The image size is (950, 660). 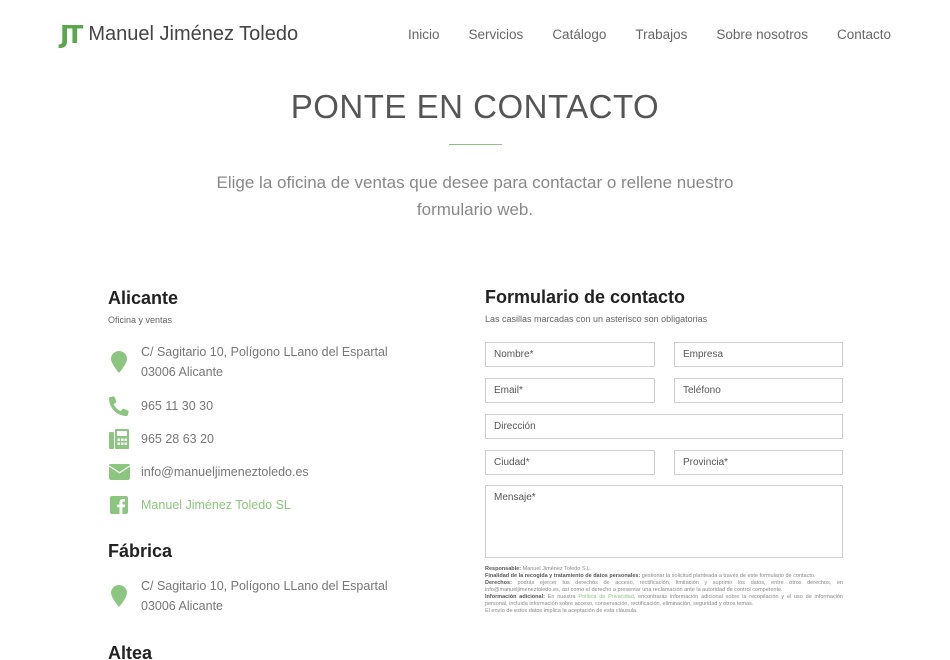 What do you see at coordinates (570, 462) in the screenshot?
I see `ciudad-input` at bounding box center [570, 462].